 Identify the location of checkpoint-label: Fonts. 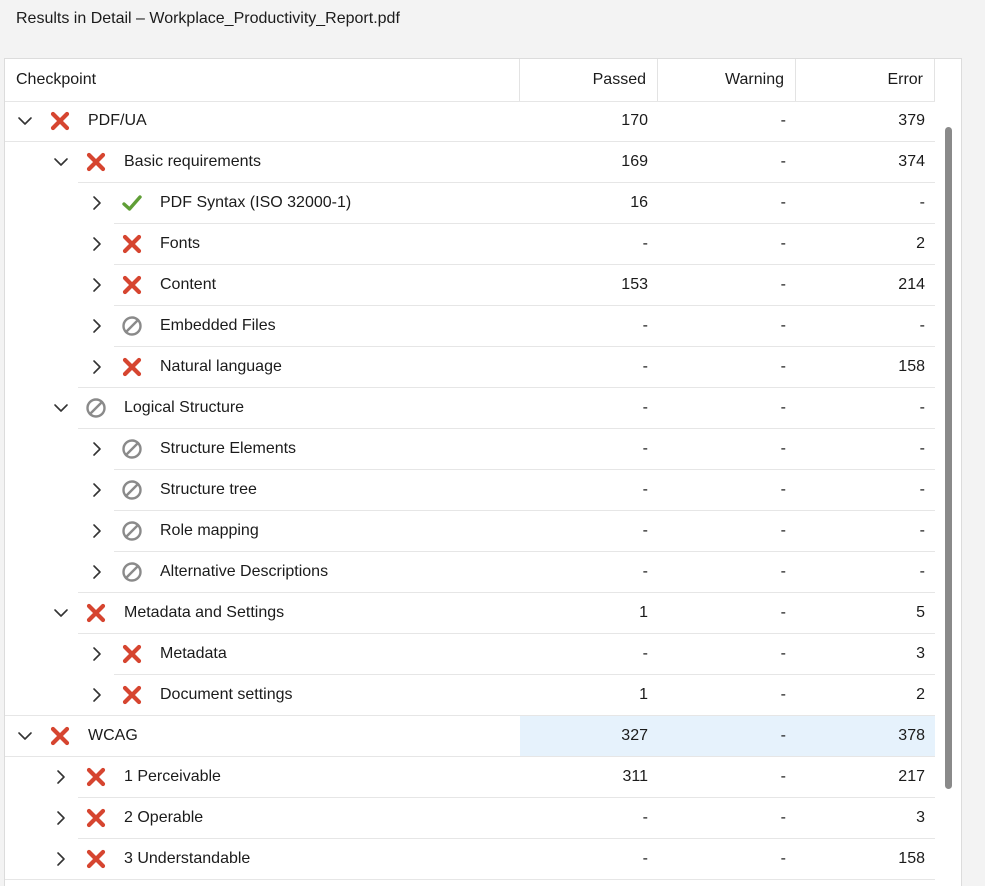
(180, 243).